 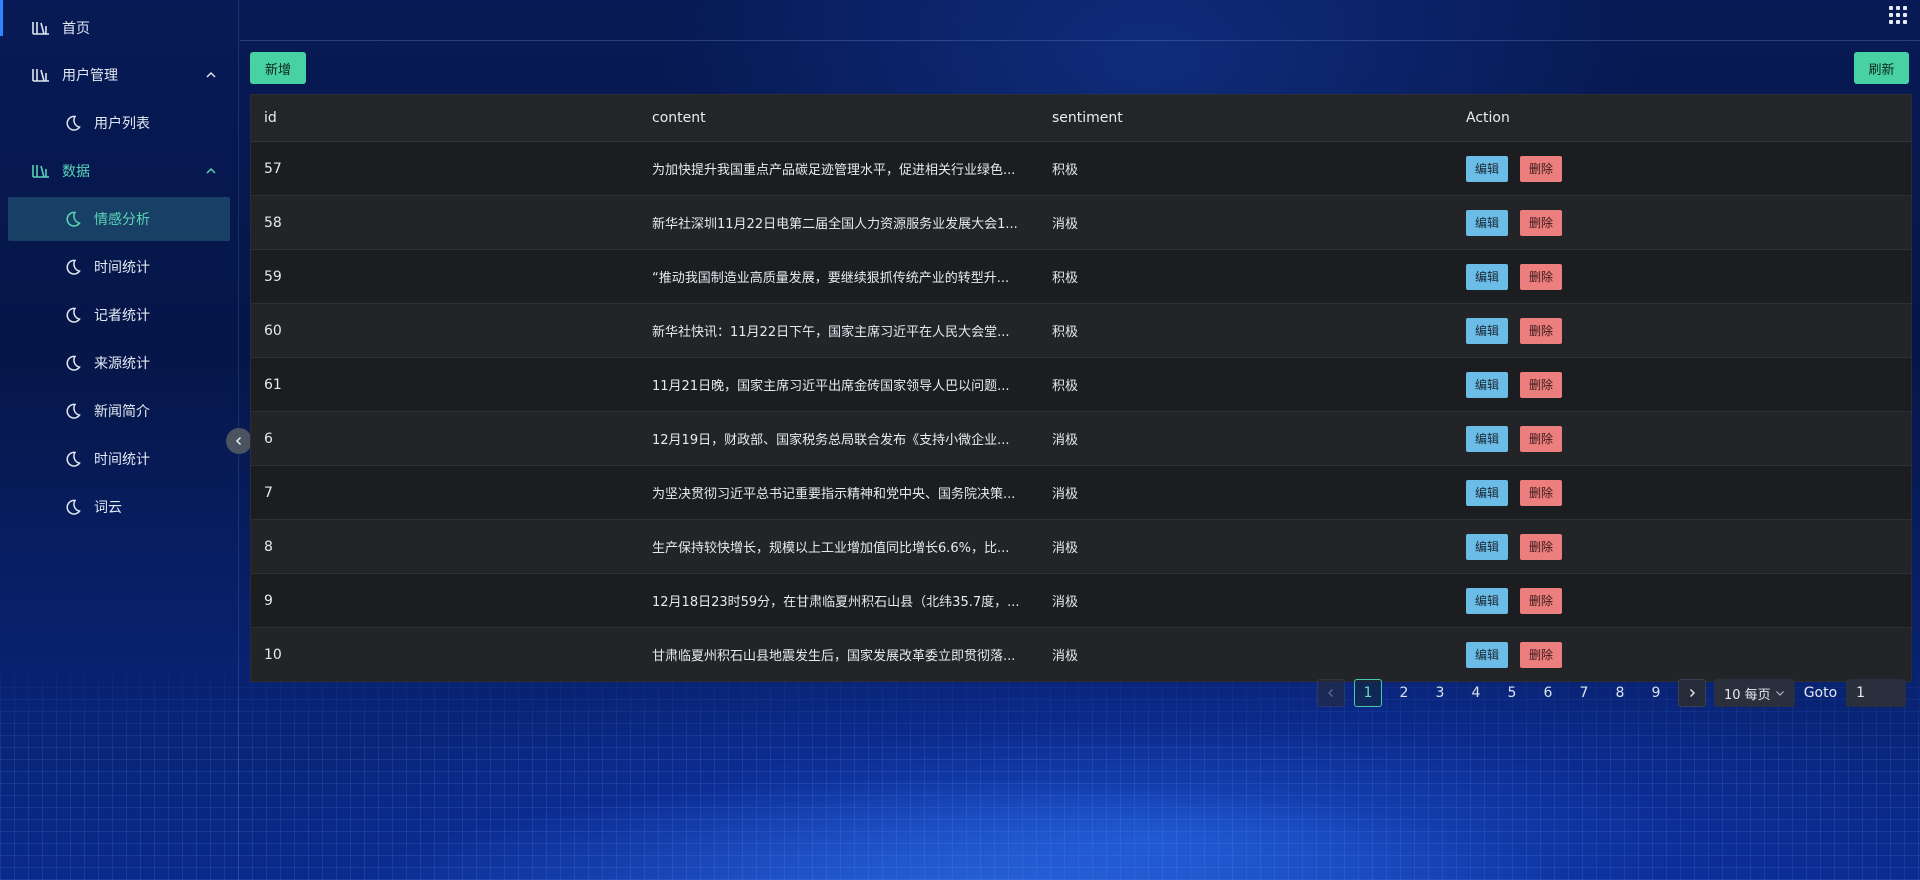 I want to click on chevron-up-icon, so click(x=211, y=74).